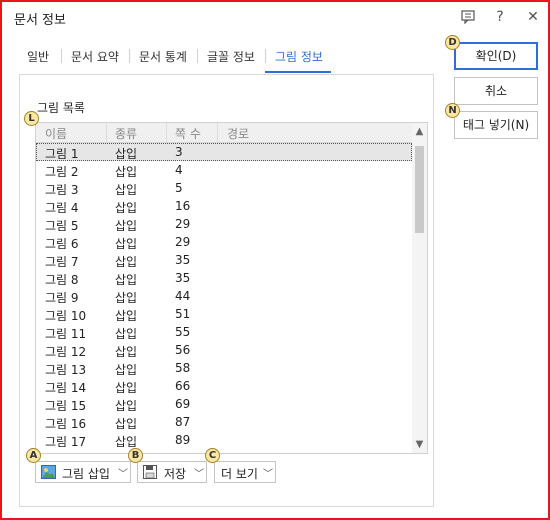  Describe the element at coordinates (150, 472) in the screenshot. I see `save-icon` at that location.